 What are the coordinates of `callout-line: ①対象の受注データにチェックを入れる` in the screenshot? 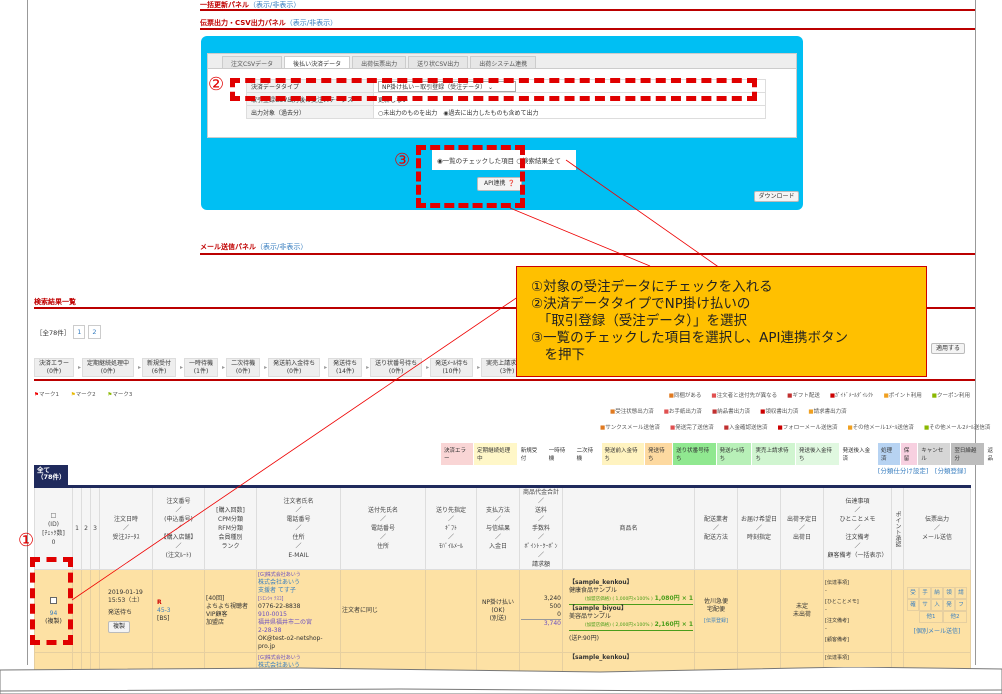 It's located at (652, 287).